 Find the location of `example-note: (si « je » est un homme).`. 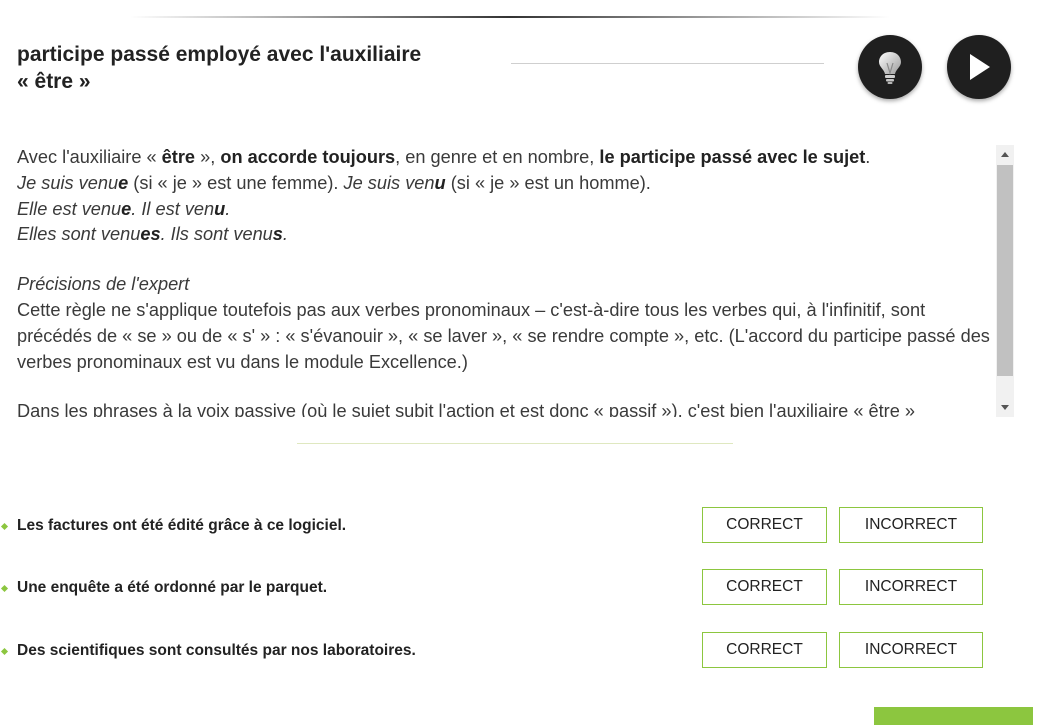

example-note: (si « je » est un homme). is located at coordinates (548, 182).